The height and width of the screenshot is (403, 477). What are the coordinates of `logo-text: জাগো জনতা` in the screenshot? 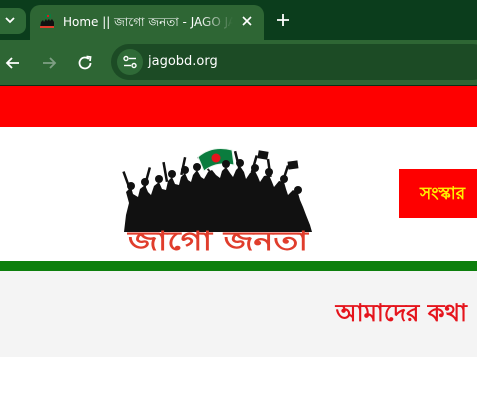 It's located at (218, 241).